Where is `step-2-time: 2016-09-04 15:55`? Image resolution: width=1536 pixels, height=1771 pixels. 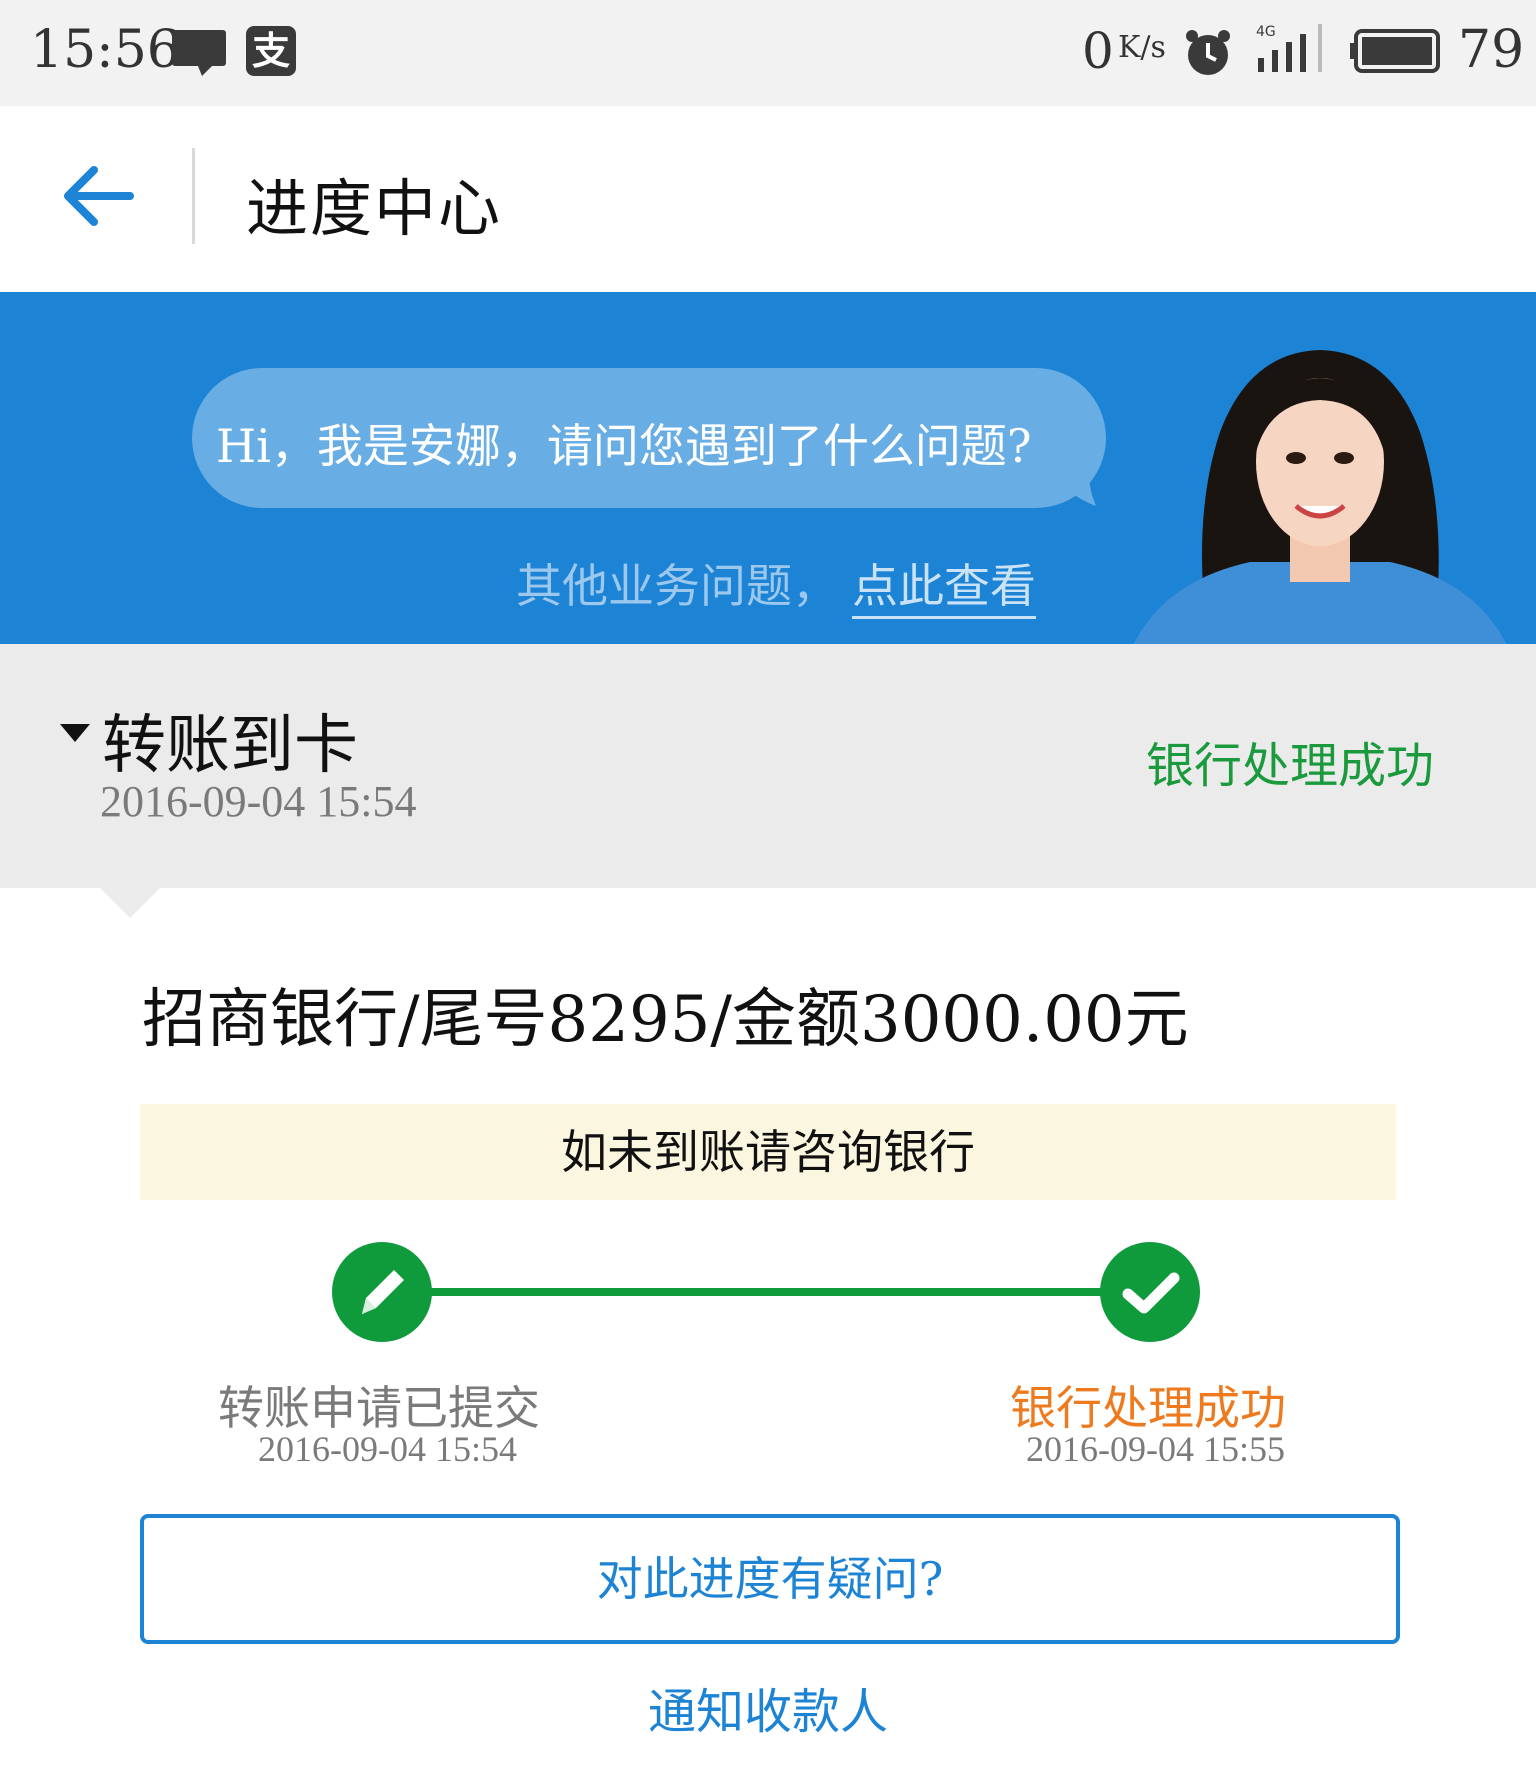 step-2-time: 2016-09-04 15:55 is located at coordinates (1155, 1449).